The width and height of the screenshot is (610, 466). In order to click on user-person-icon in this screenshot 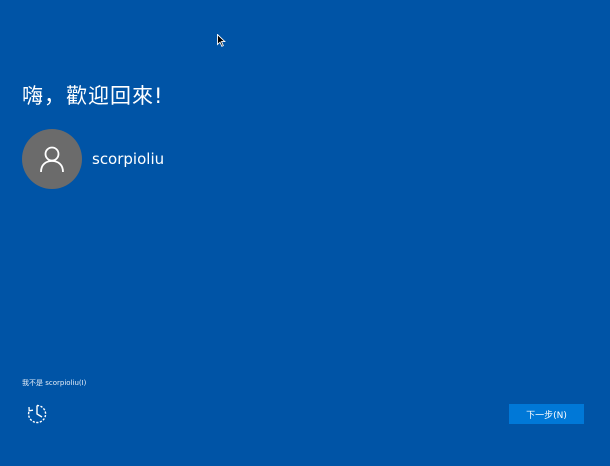, I will do `click(52, 159)`.